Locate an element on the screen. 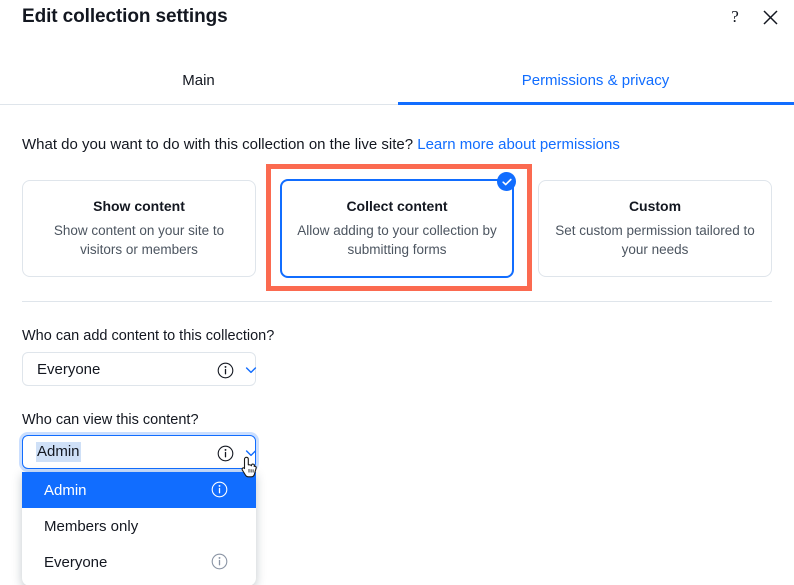 This screenshot has height=585, width=794. dropdown-menu-who-can-view: Admin Members only Everyone is located at coordinates (139, 528).